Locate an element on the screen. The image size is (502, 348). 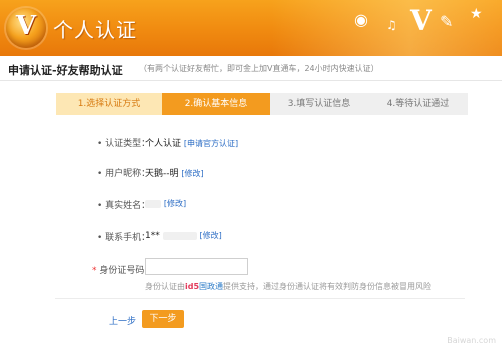
nickname-value: 天鹅--明 is located at coordinates (162, 174).